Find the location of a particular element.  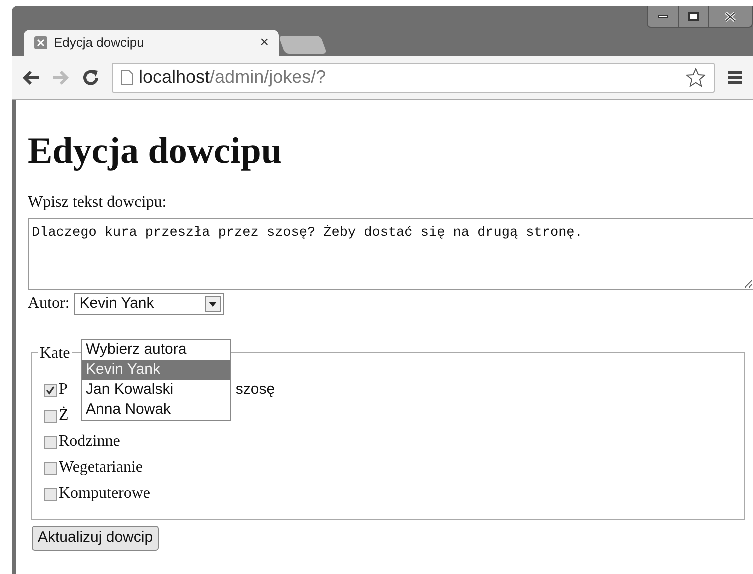

author-option: Wybierz autora is located at coordinates (156, 350).